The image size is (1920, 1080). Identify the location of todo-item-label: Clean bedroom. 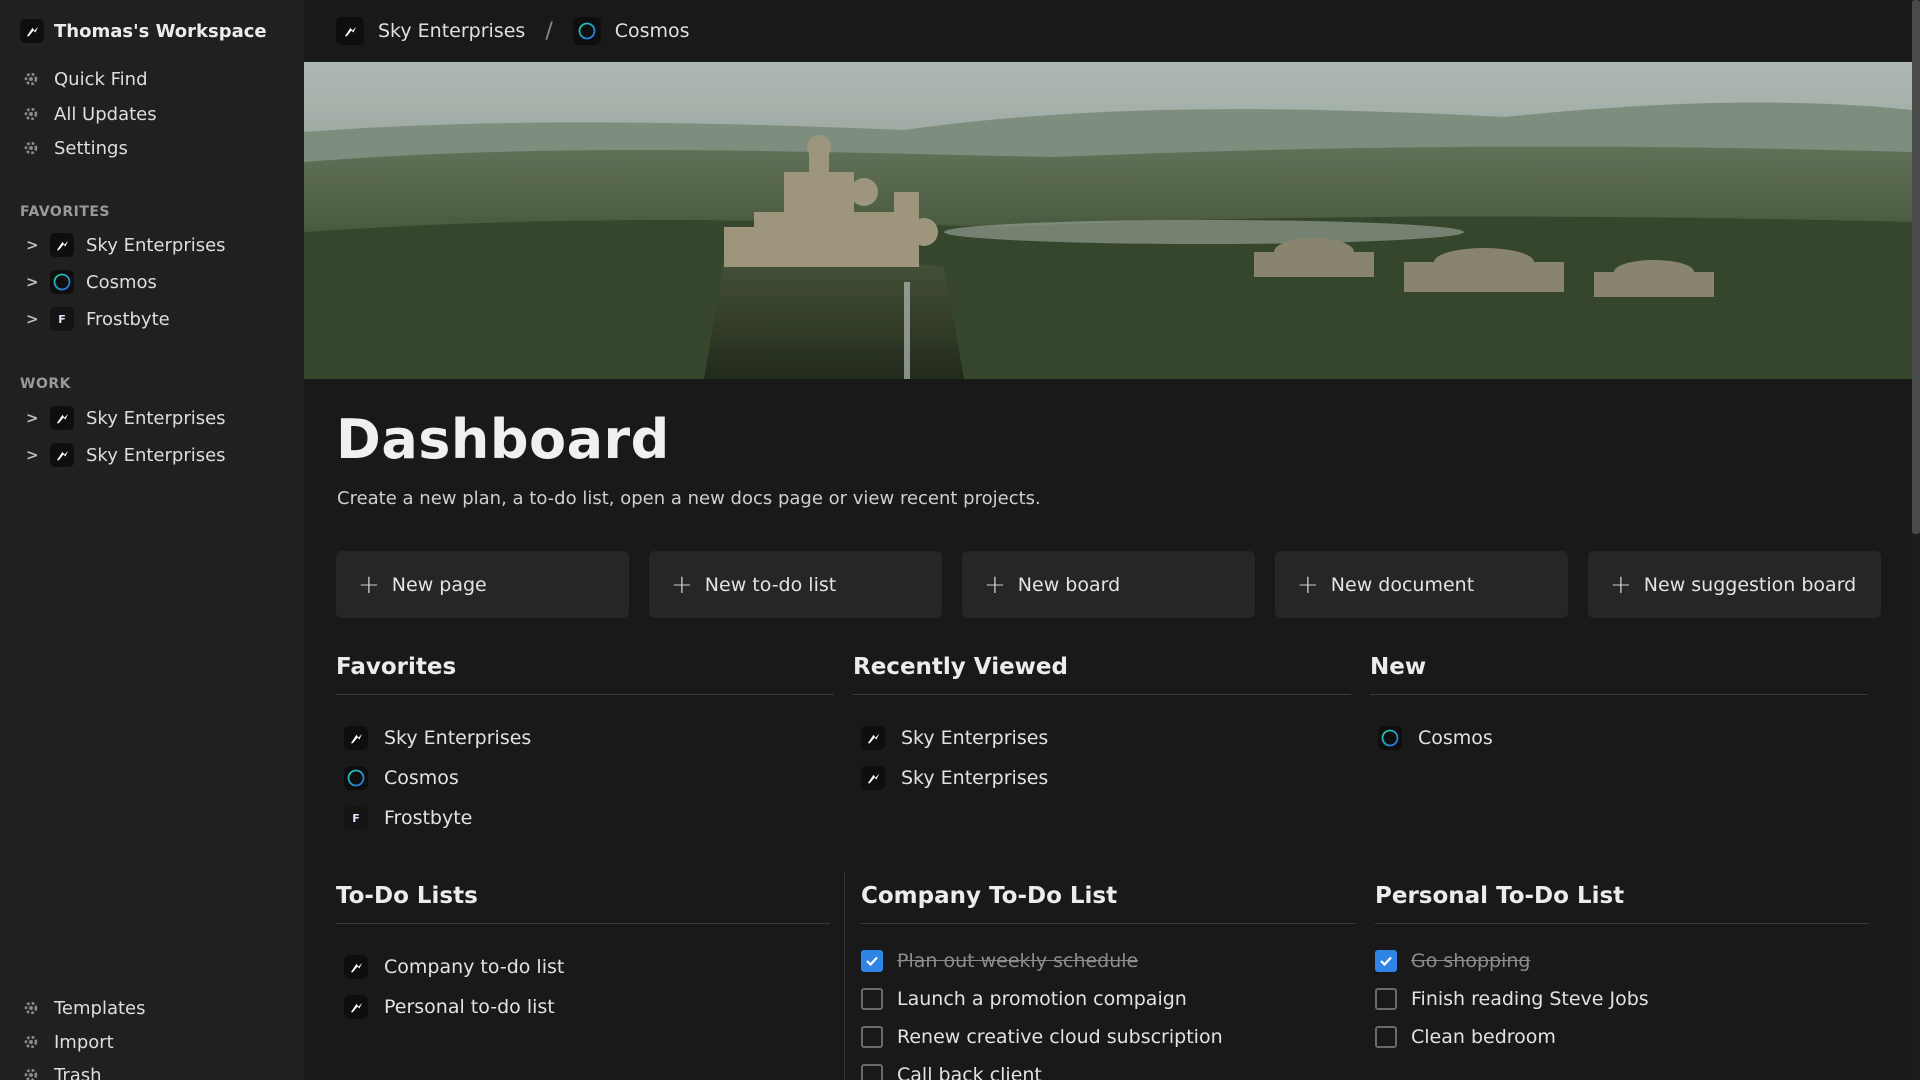
(1483, 1037).